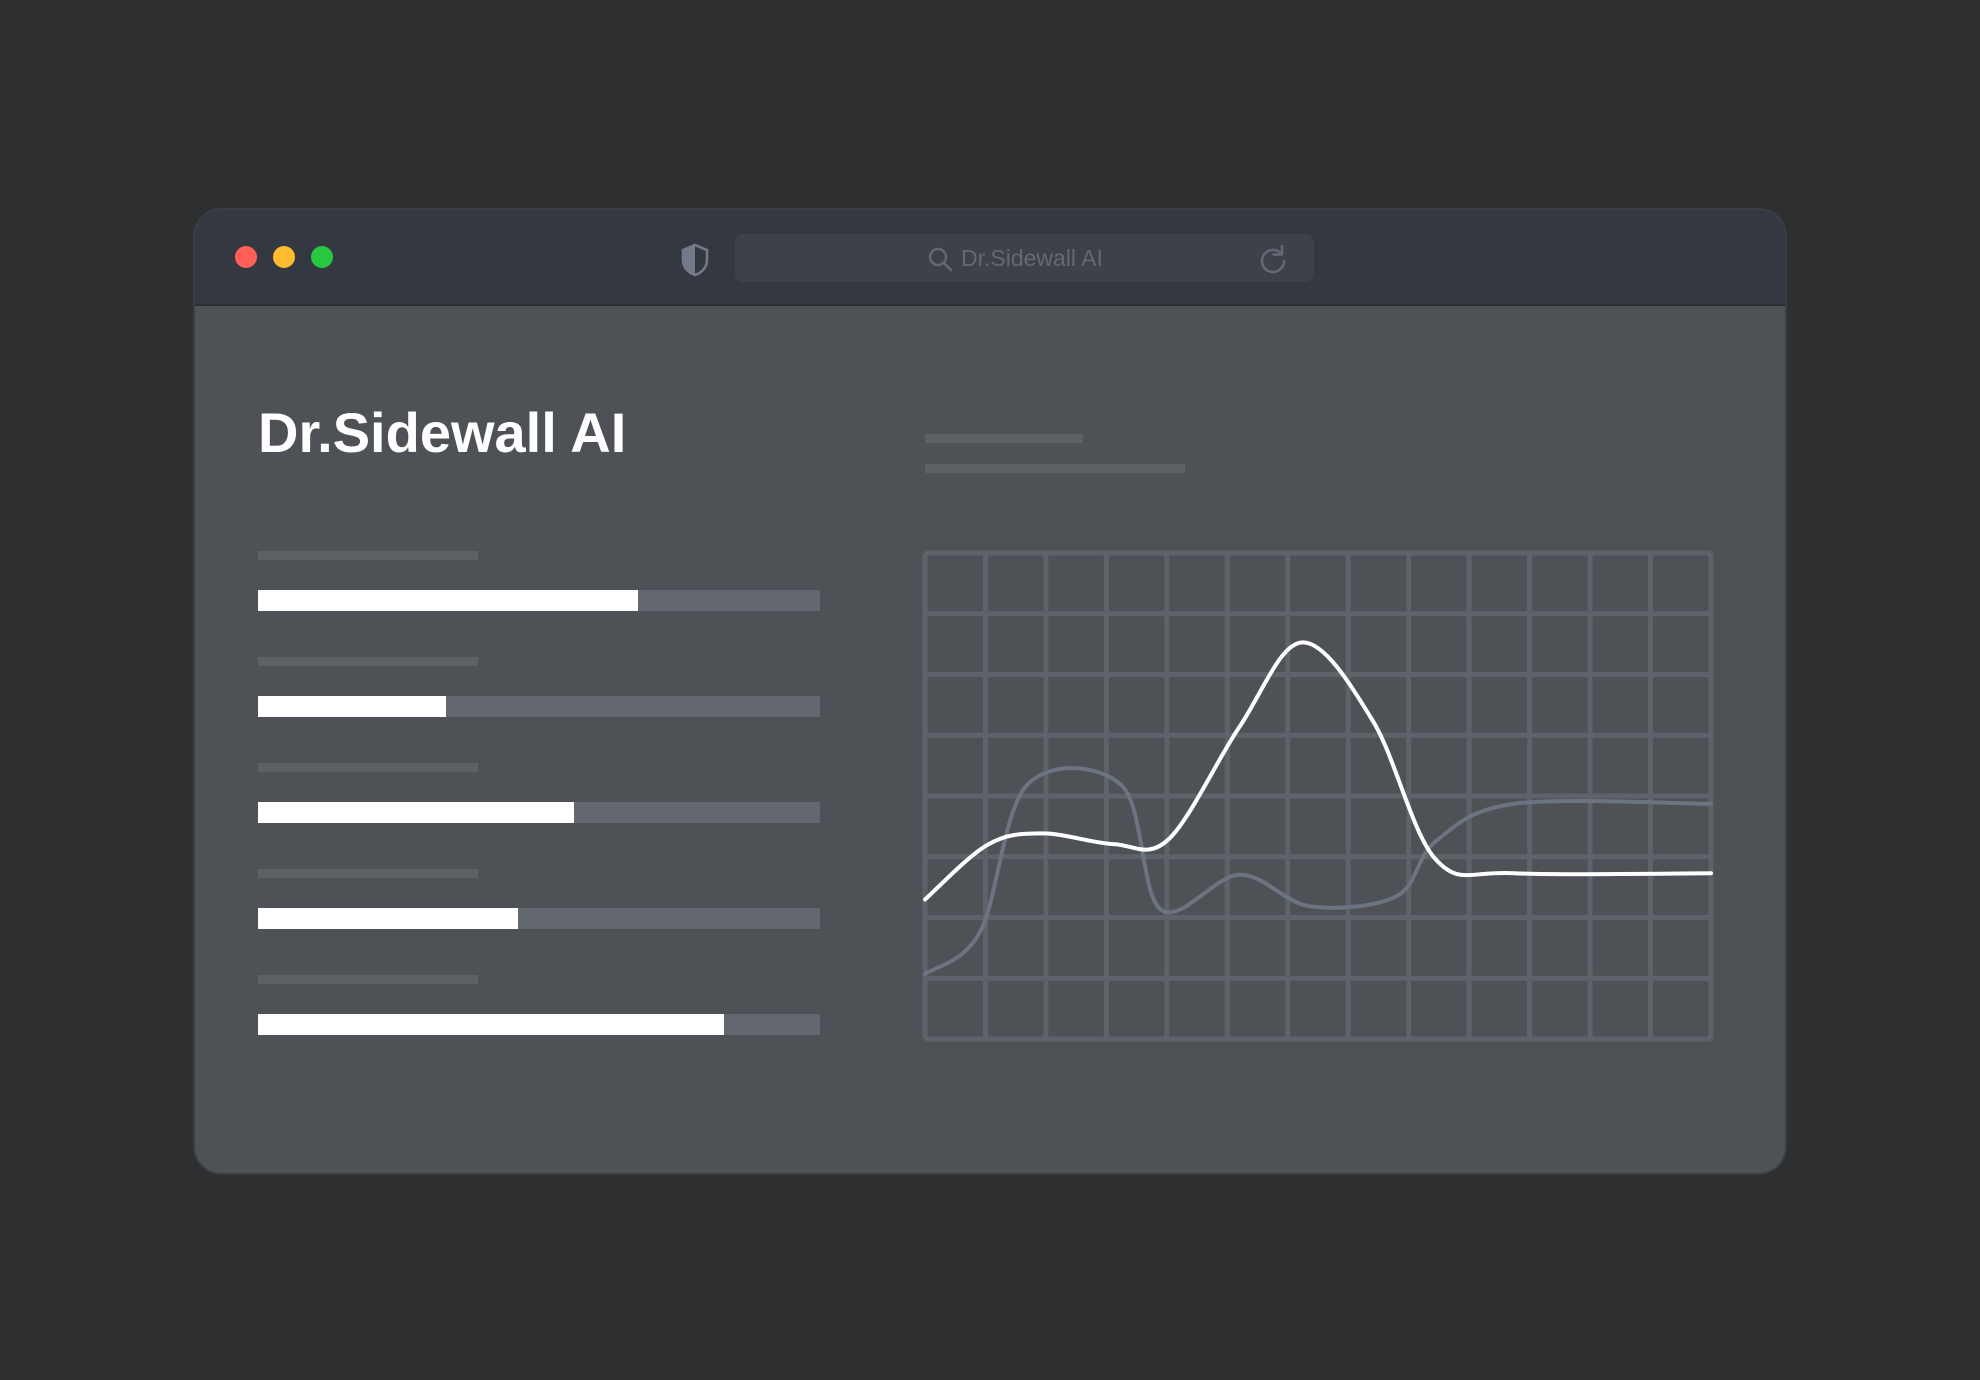 The image size is (1980, 1380). I want to click on title-bar: Dr.Sidewall AI, so click(990, 258).